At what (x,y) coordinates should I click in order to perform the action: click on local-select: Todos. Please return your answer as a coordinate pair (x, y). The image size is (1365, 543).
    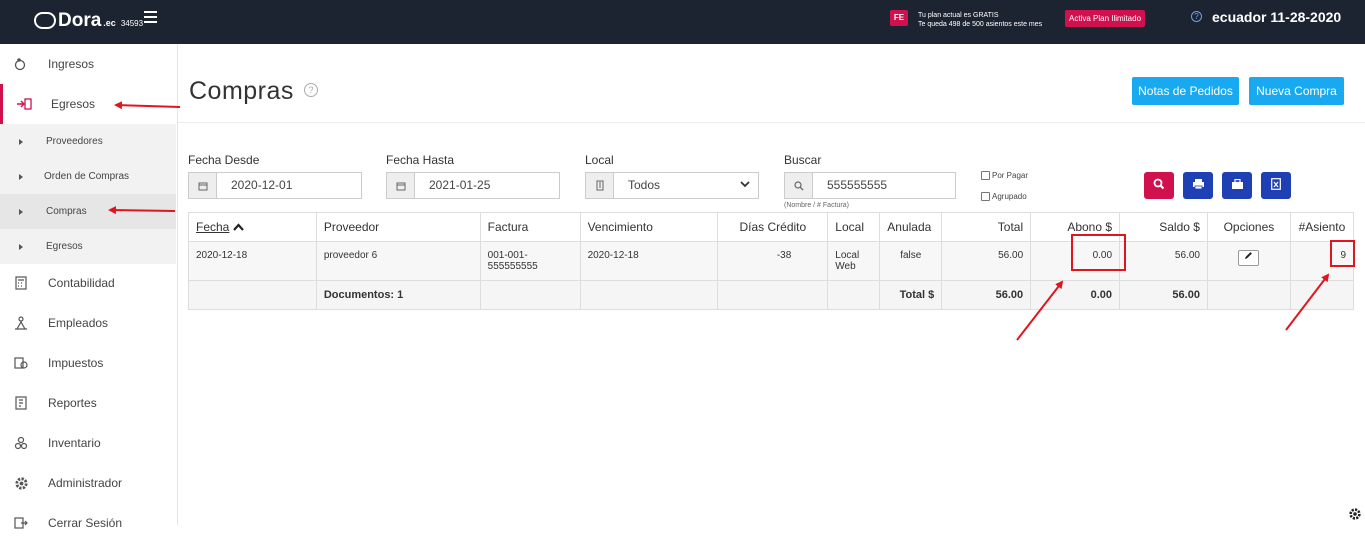
    Looking at the image, I should click on (672, 185).